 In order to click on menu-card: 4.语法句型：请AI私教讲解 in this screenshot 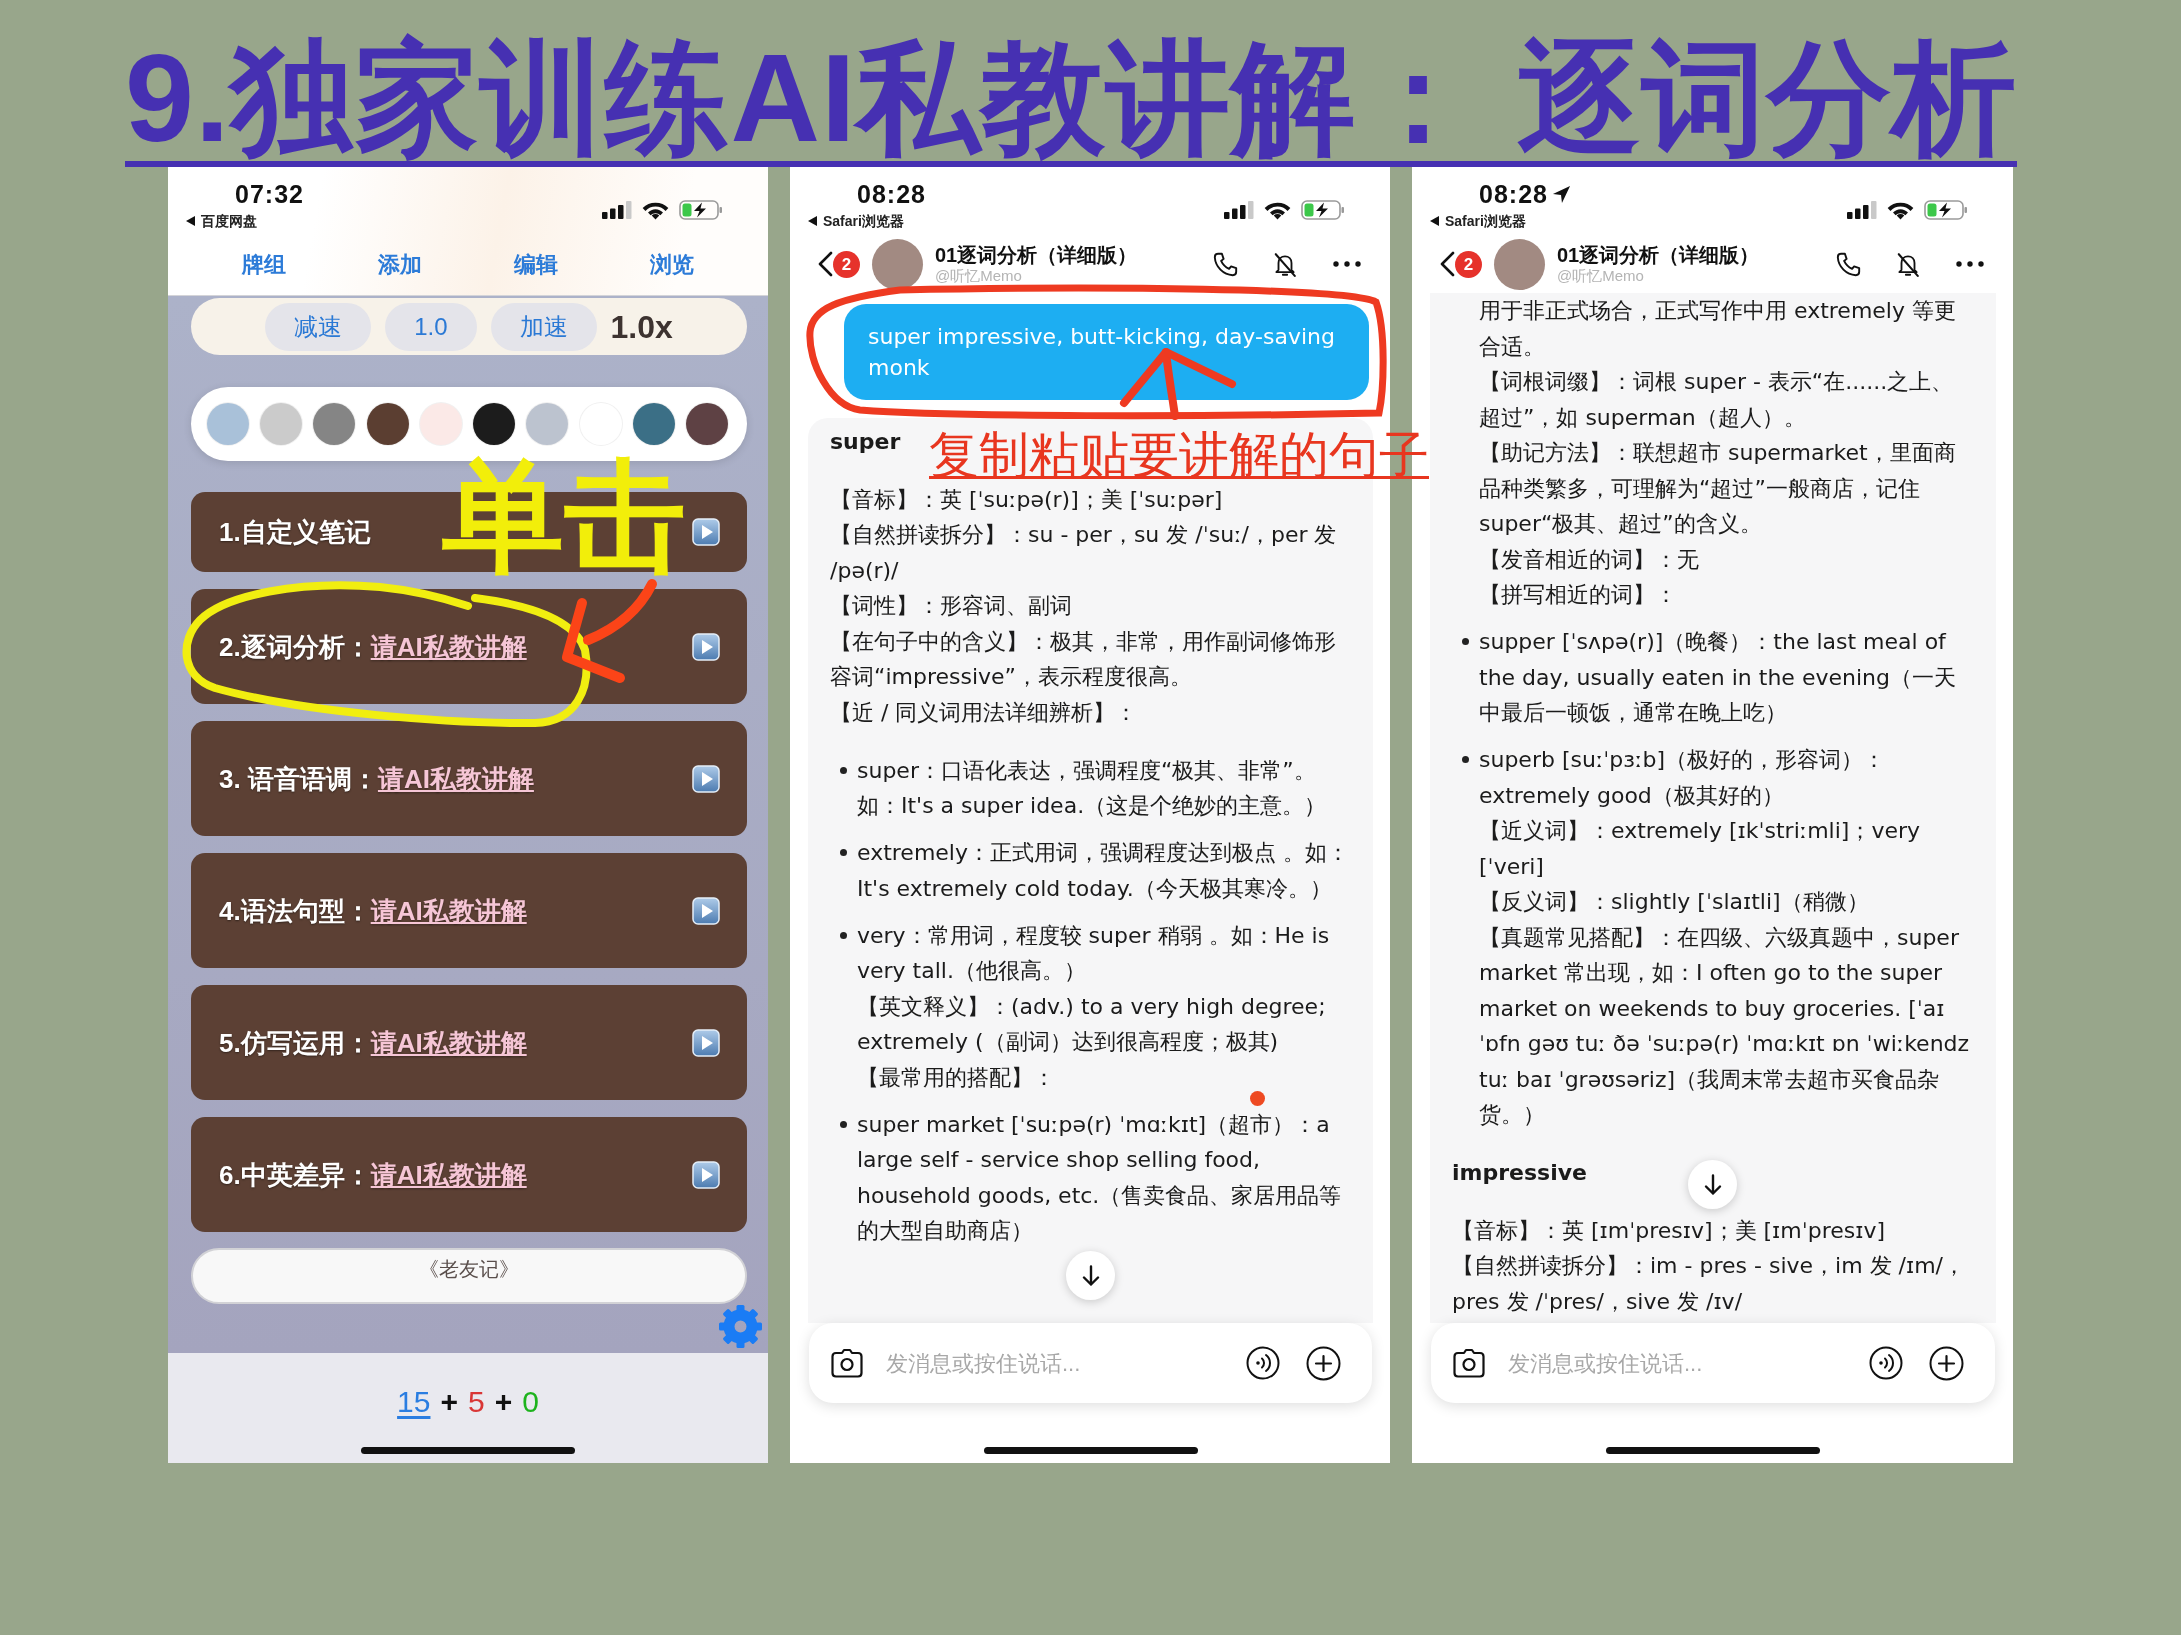, I will do `click(469, 910)`.